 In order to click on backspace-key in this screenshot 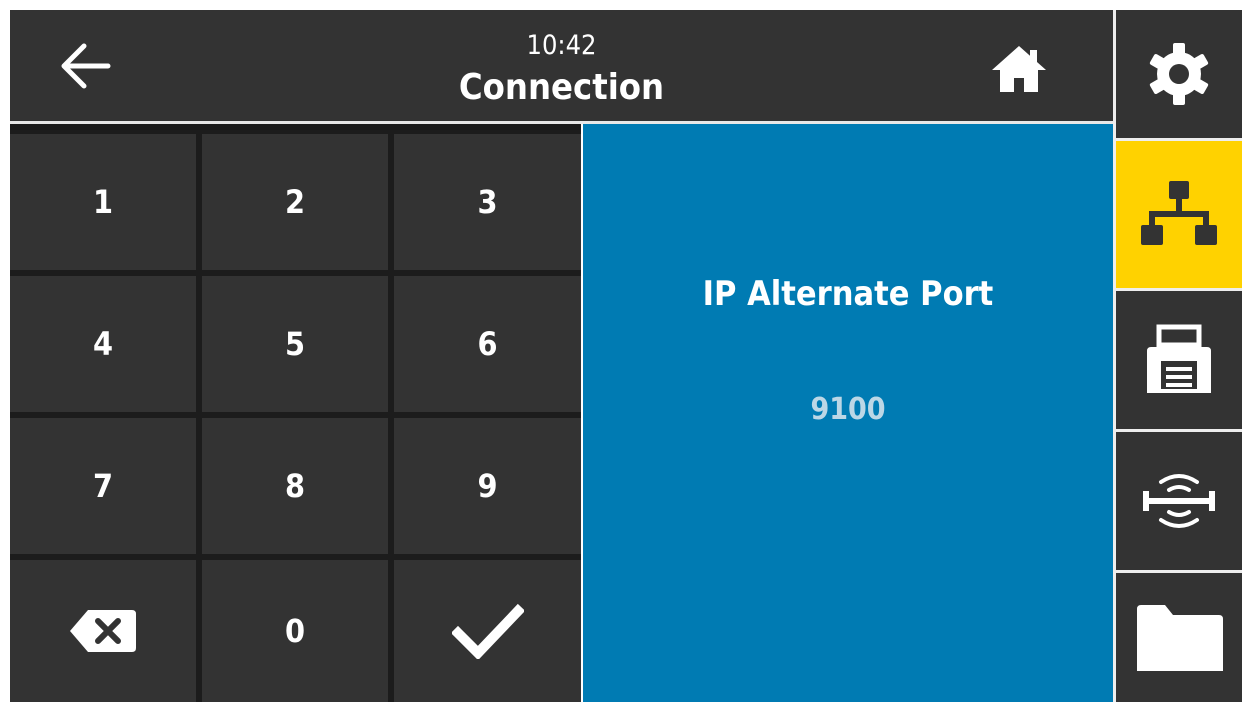, I will do `click(103, 631)`.